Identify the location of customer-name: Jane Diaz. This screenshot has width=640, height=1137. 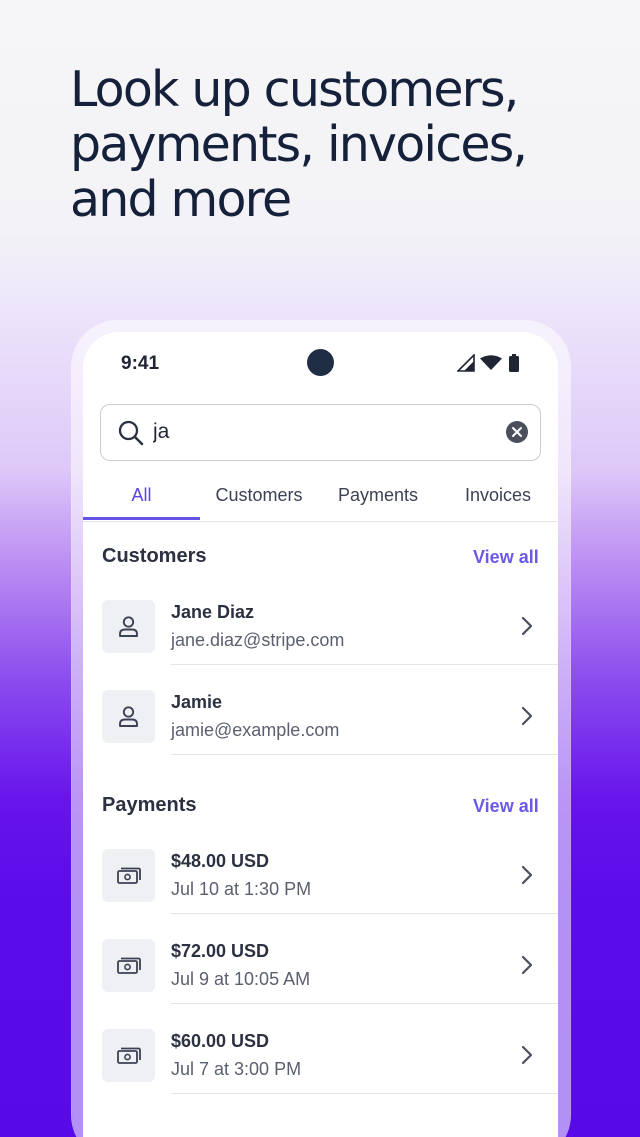
(213, 612).